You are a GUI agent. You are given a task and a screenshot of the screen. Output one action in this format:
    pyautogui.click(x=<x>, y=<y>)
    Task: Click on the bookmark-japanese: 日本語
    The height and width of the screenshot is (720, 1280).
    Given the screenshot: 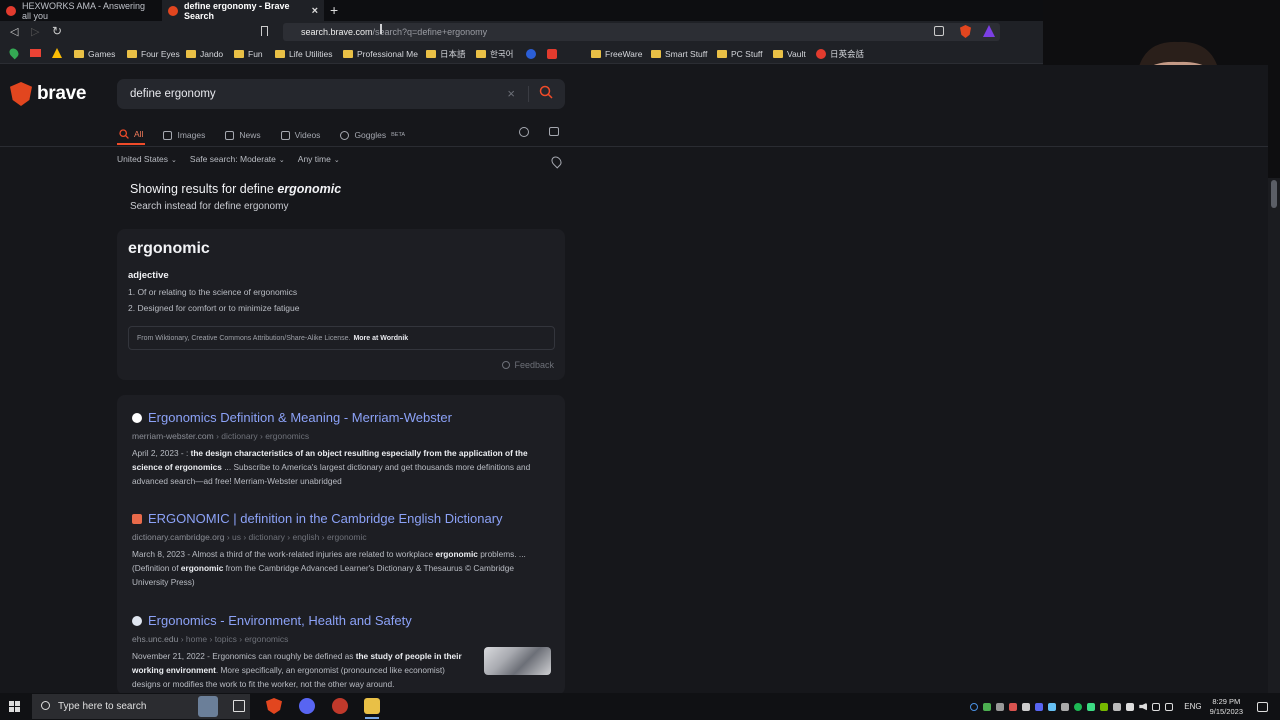 What is the action you would take?
    pyautogui.click(x=446, y=53)
    